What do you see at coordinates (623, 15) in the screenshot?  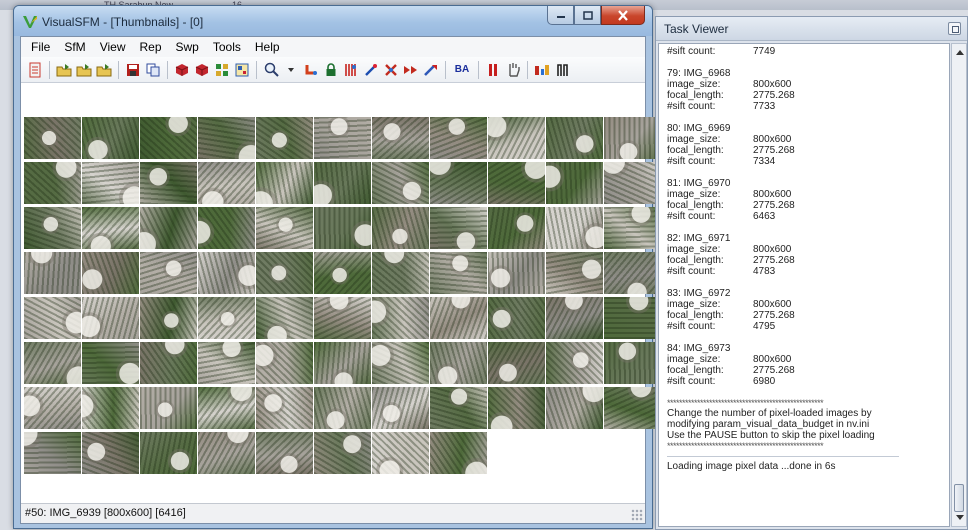 I see `close-button` at bounding box center [623, 15].